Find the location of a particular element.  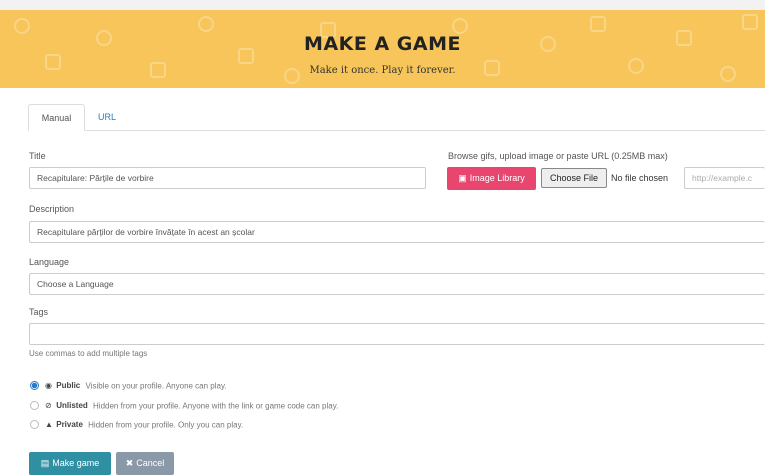

tab-manual: Manual is located at coordinates (56, 117).